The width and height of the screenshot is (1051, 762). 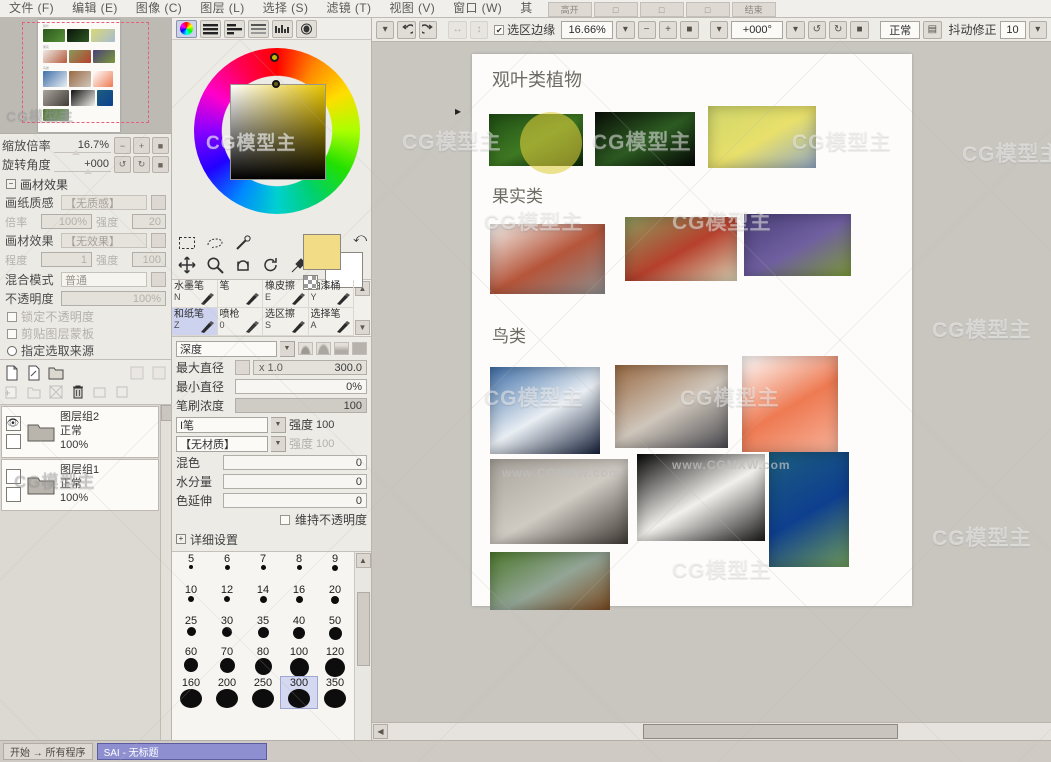 I want to click on rotate-icon, so click(x=271, y=265).